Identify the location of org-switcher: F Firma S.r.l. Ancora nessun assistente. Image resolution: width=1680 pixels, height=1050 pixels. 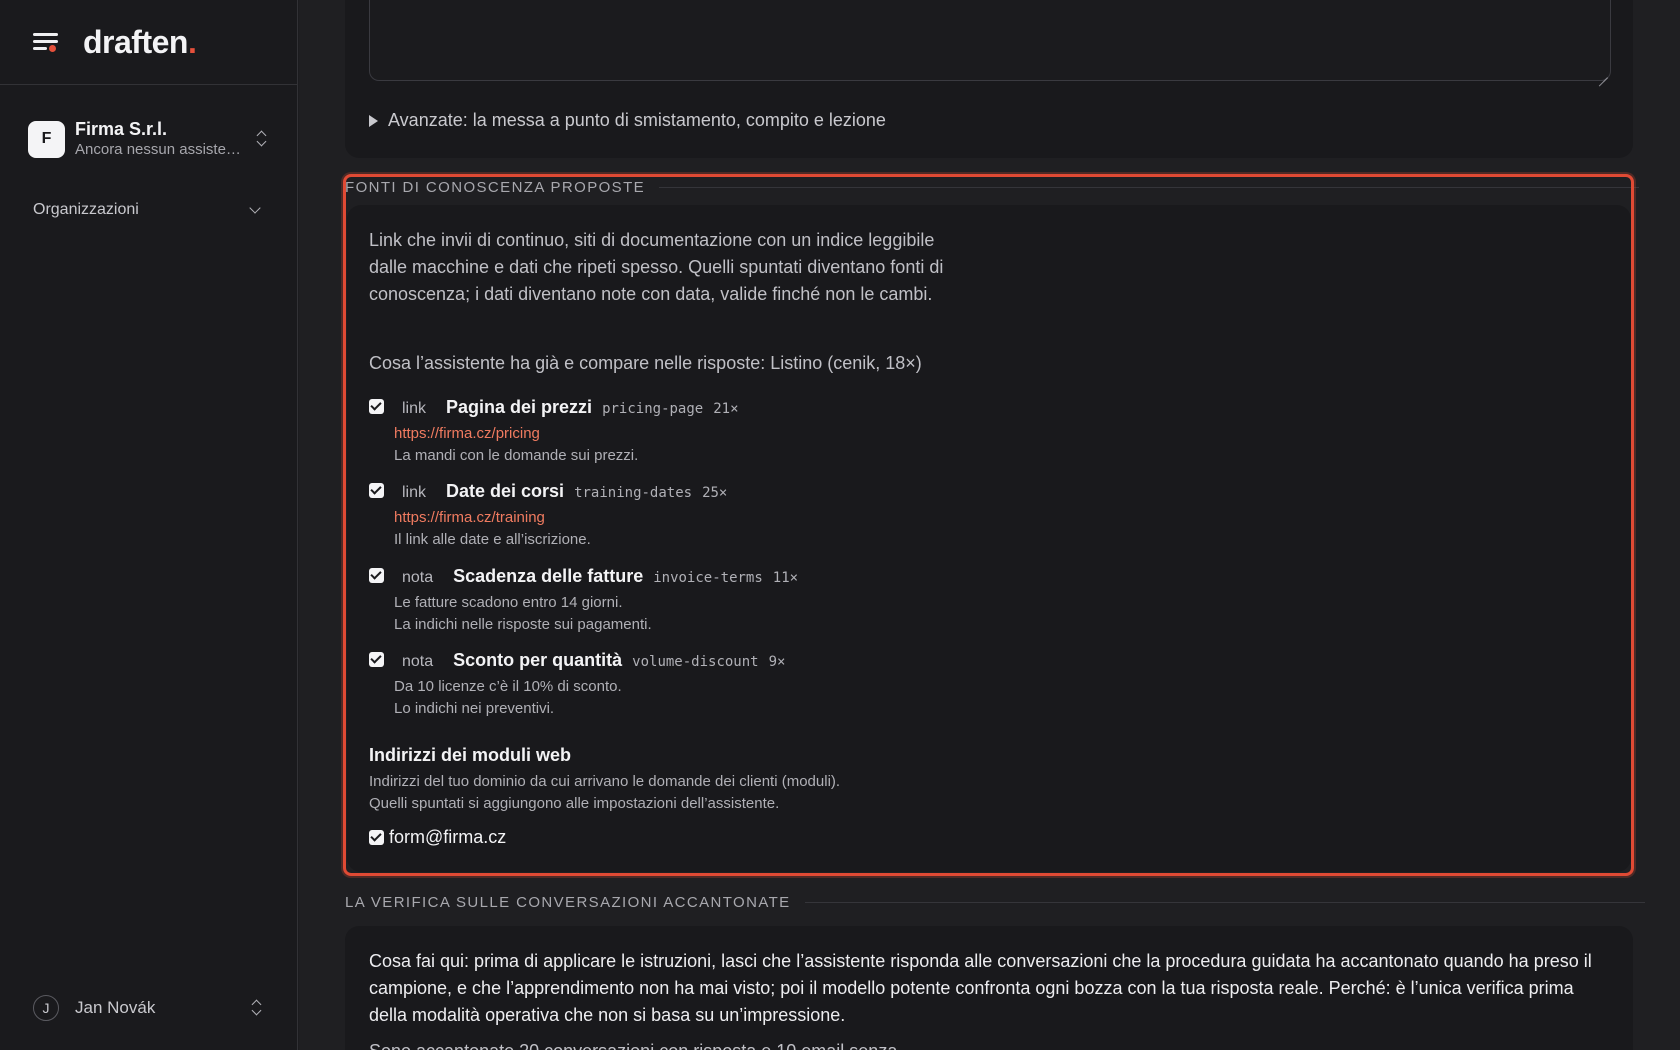
(148, 139).